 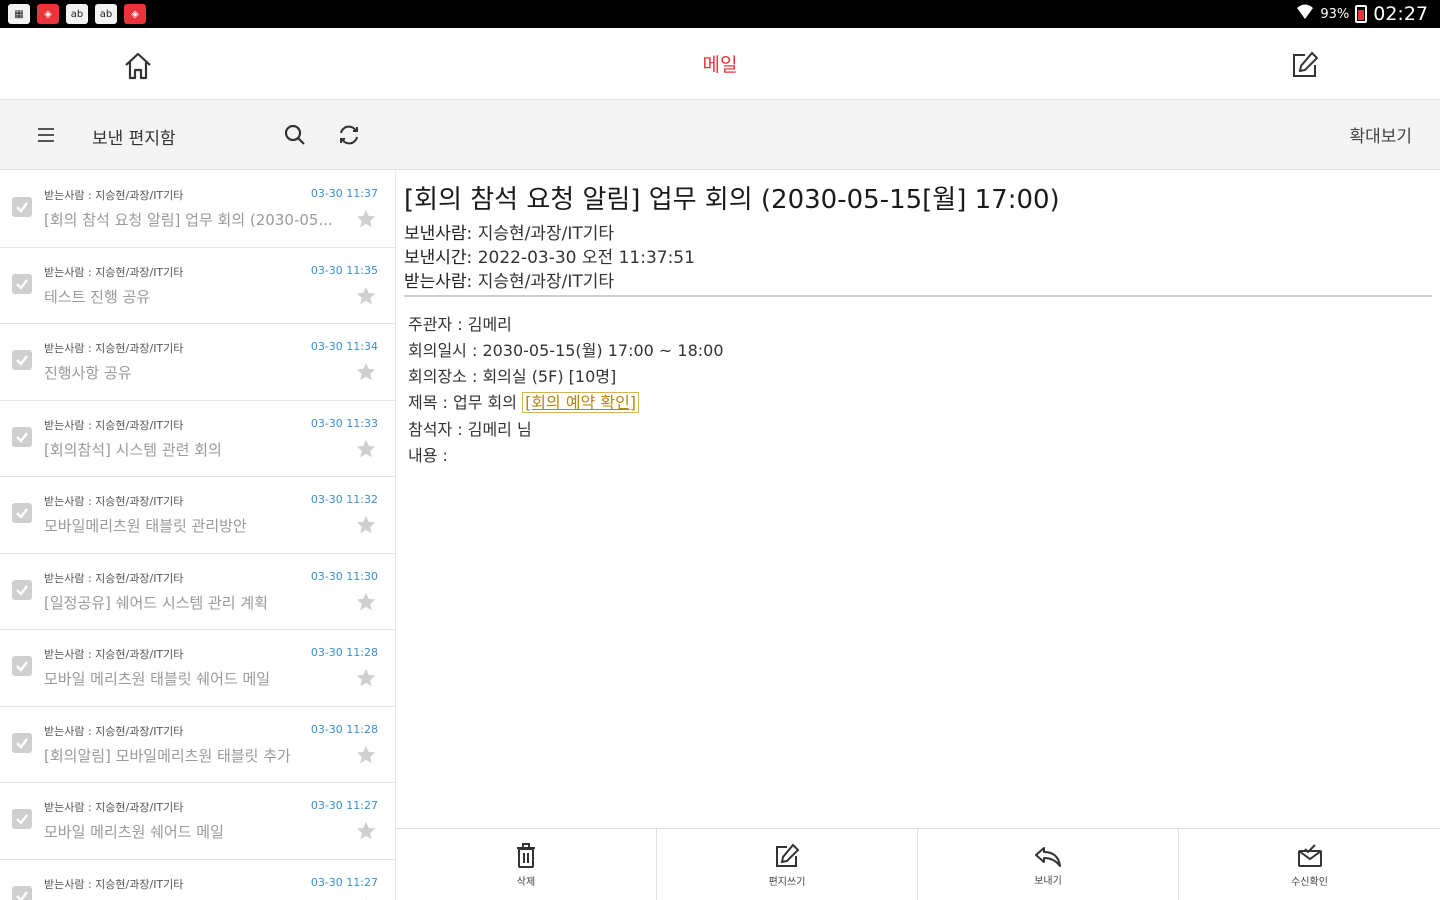 What do you see at coordinates (156, 602) in the screenshot?
I see `mail-item-subject: [일정공유] 쉐어드 시스템 관리 계획` at bounding box center [156, 602].